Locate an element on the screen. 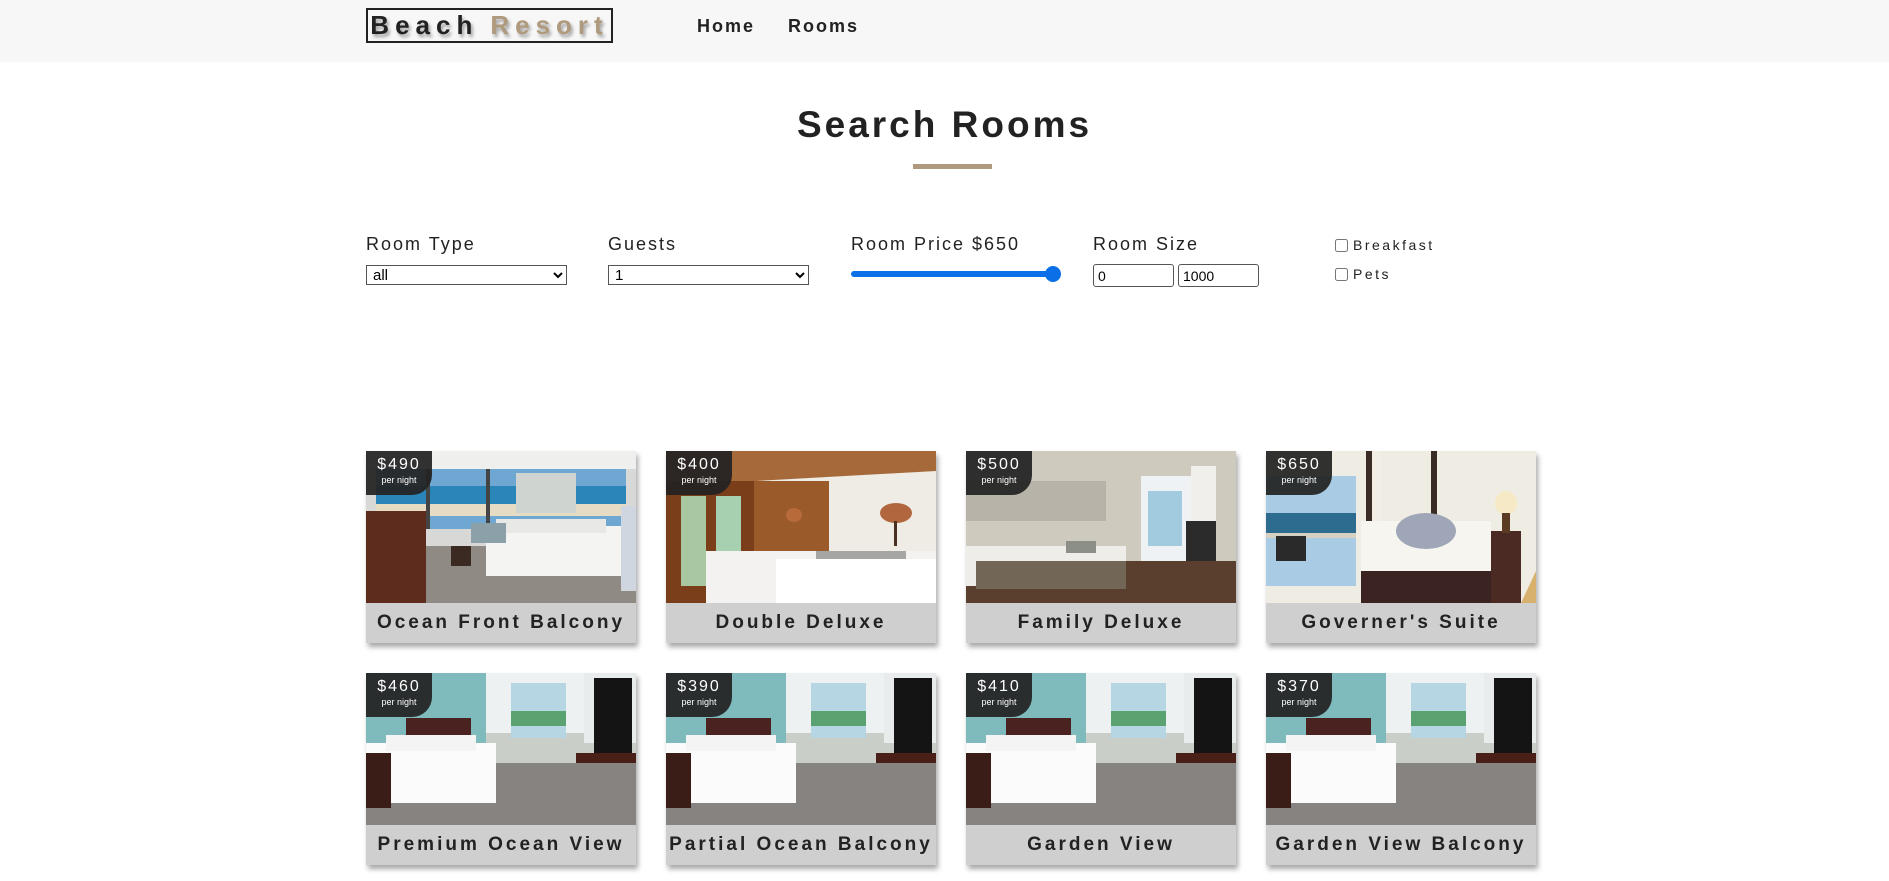 This screenshot has width=1889, height=881. price-label: Room Price $650 is located at coordinates (936, 244).